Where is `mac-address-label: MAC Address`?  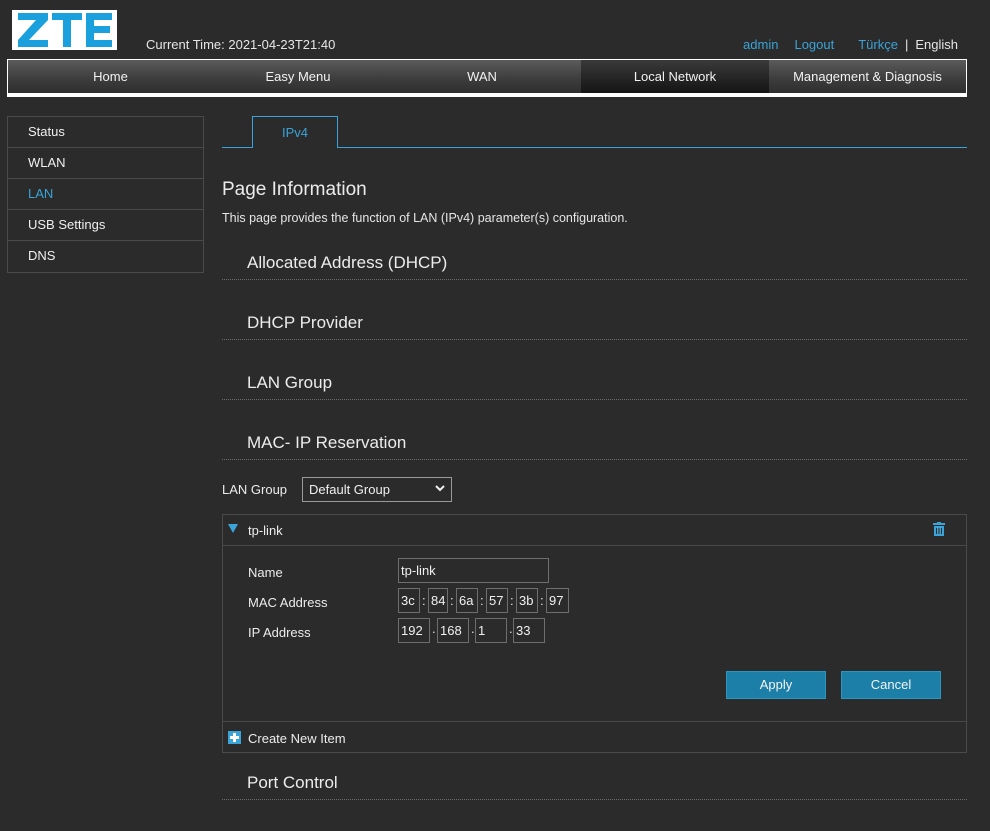 mac-address-label: MAC Address is located at coordinates (288, 602).